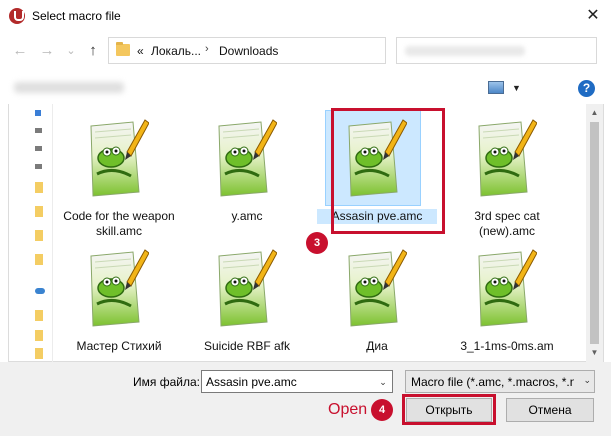 This screenshot has height=436, width=611. What do you see at coordinates (377, 346) in the screenshot?
I see `file-name: Диа` at bounding box center [377, 346].